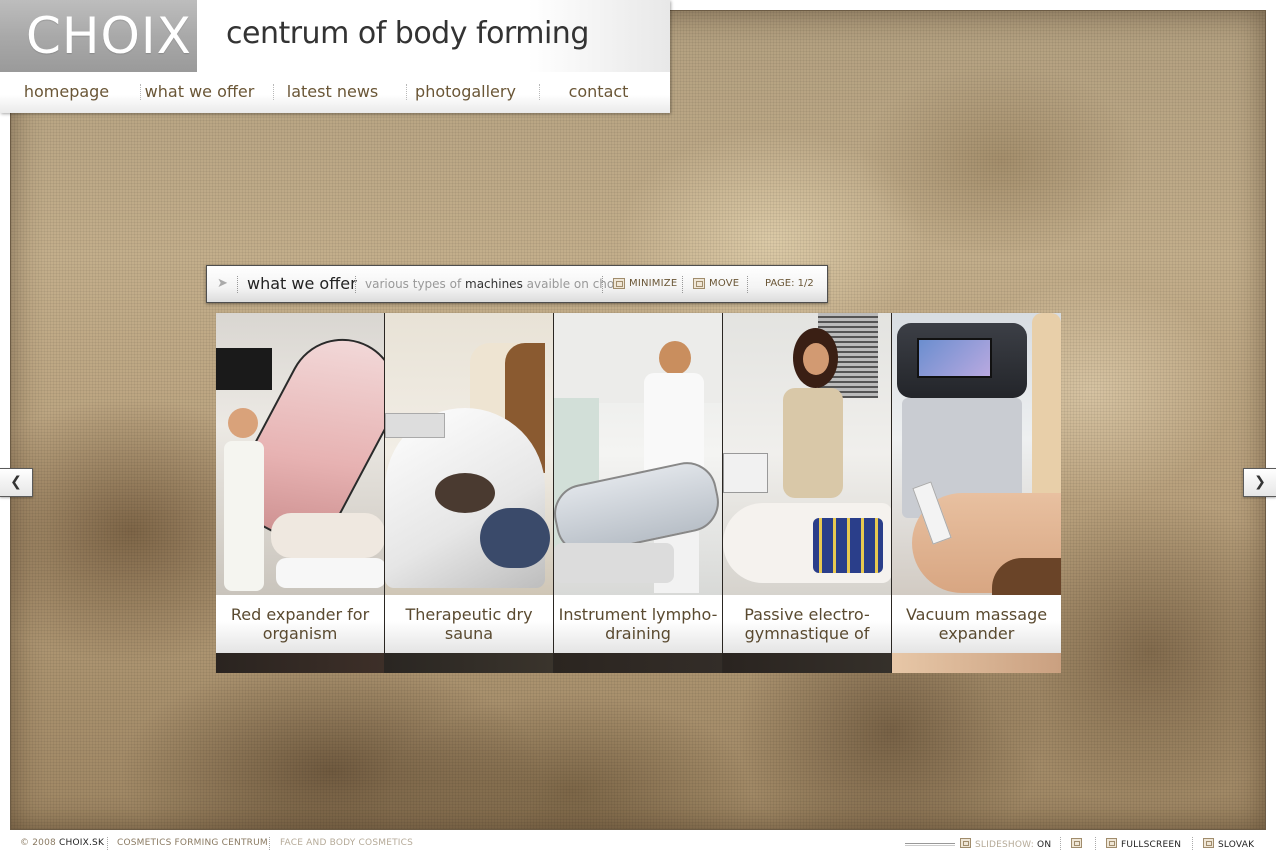 The width and height of the screenshot is (1276, 855). I want to click on card-dry-sauna: Therapeutic dry sauna, so click(469, 493).